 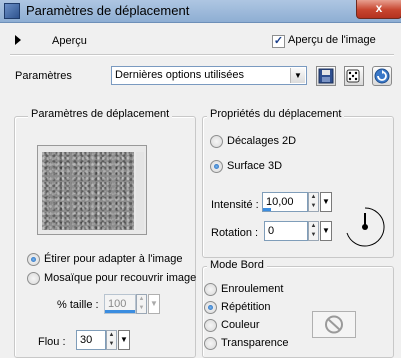 I want to click on rotation-input: 0, so click(x=286, y=231).